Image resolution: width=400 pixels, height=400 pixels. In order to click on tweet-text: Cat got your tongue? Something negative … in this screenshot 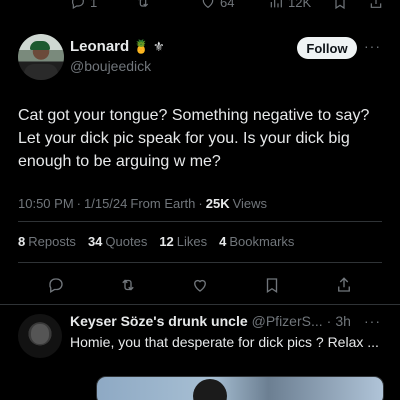, I will do `click(194, 138)`.